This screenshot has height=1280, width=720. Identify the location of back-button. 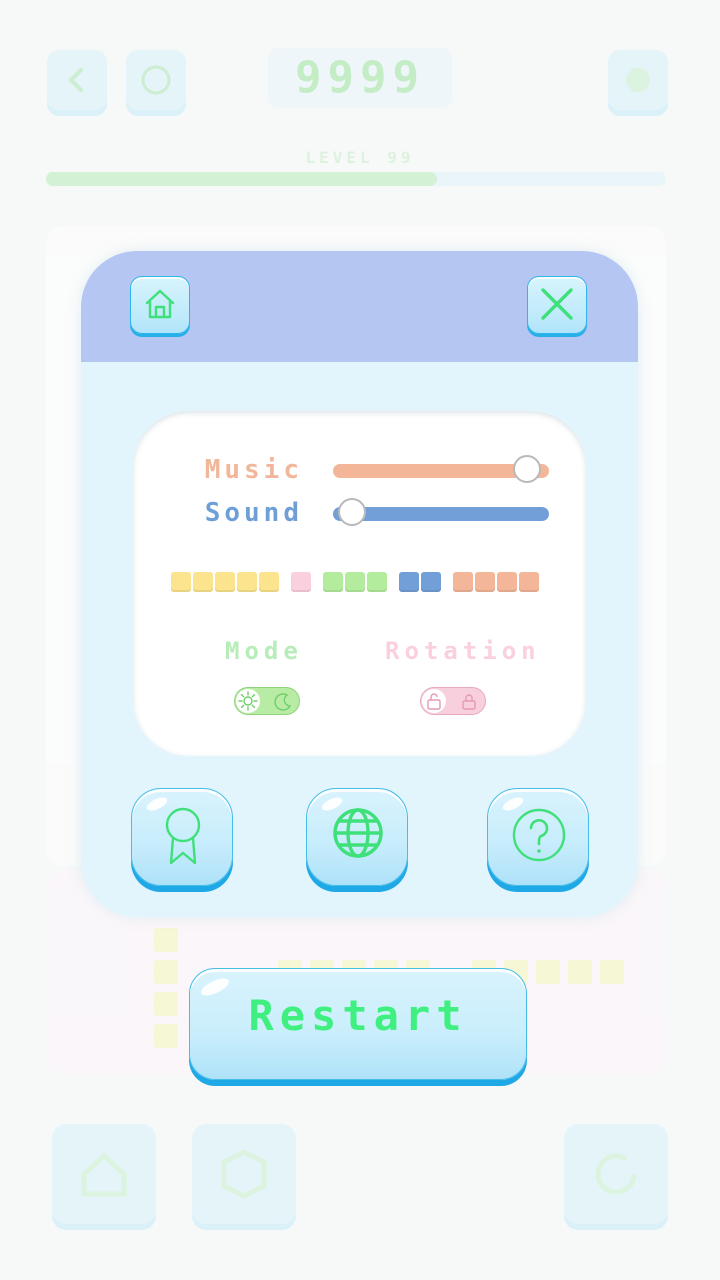
(77, 80).